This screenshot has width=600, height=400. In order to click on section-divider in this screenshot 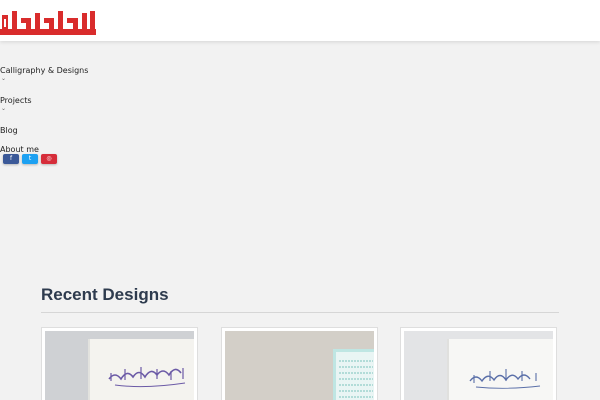, I will do `click(300, 312)`.